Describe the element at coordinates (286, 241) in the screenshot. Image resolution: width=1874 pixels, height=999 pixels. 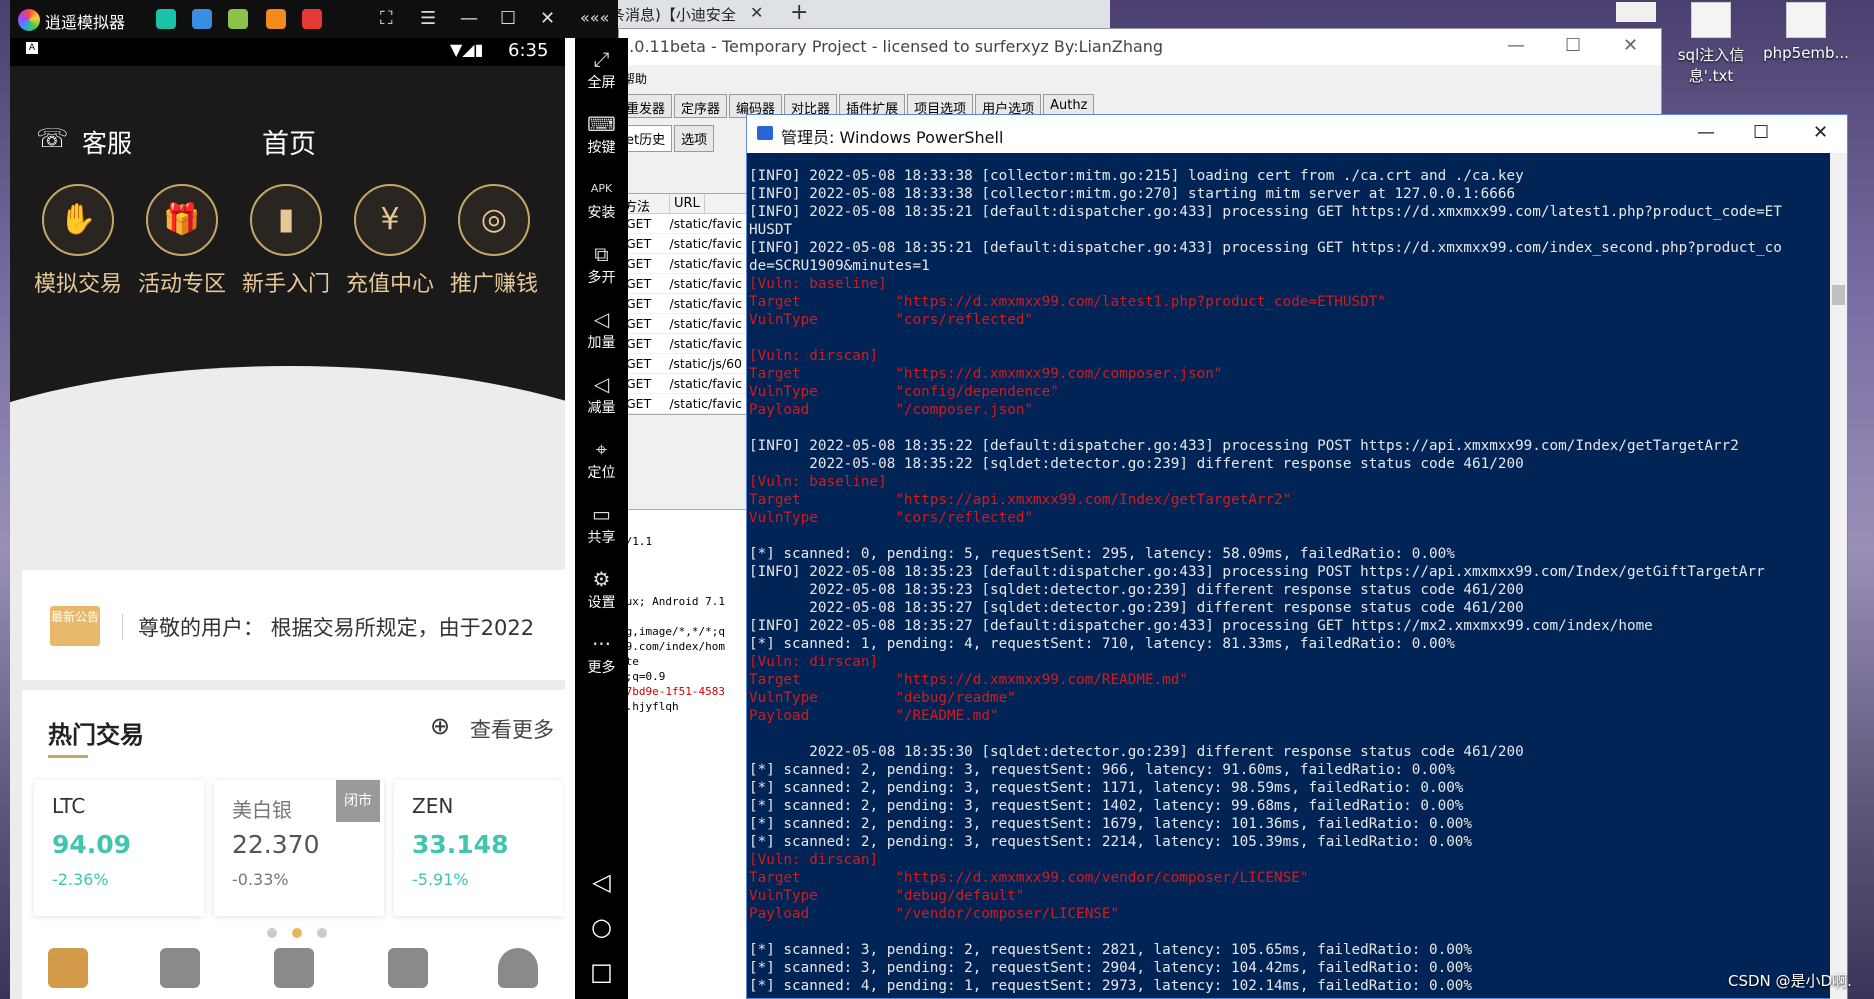
I see `feature-beginner-guide: ▮ 新手入门` at that location.